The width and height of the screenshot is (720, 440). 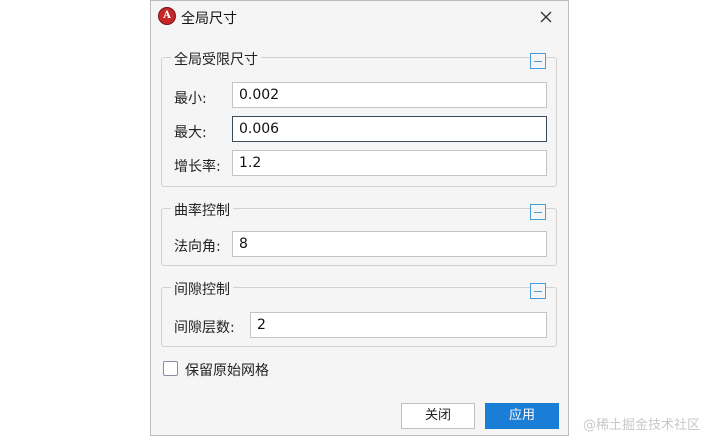 What do you see at coordinates (170, 368) in the screenshot?
I see `keep-original-mesh-checkbox` at bounding box center [170, 368].